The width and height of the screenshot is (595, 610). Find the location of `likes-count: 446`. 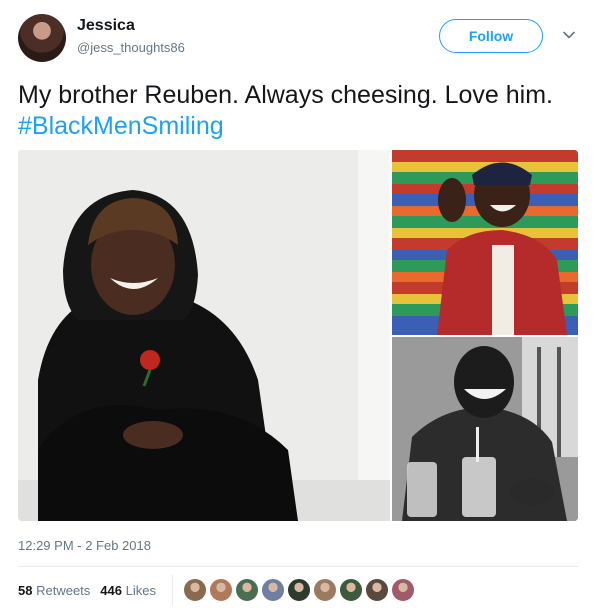

likes-count: 446 is located at coordinates (111, 590).